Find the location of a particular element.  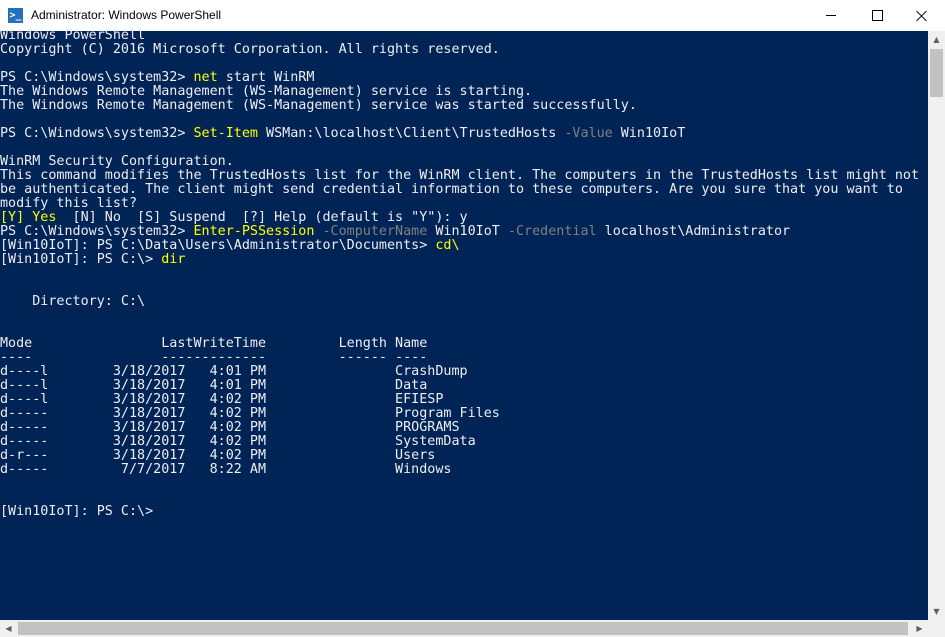

console-line: WinRM Security Configuration. is located at coordinates (464, 162).